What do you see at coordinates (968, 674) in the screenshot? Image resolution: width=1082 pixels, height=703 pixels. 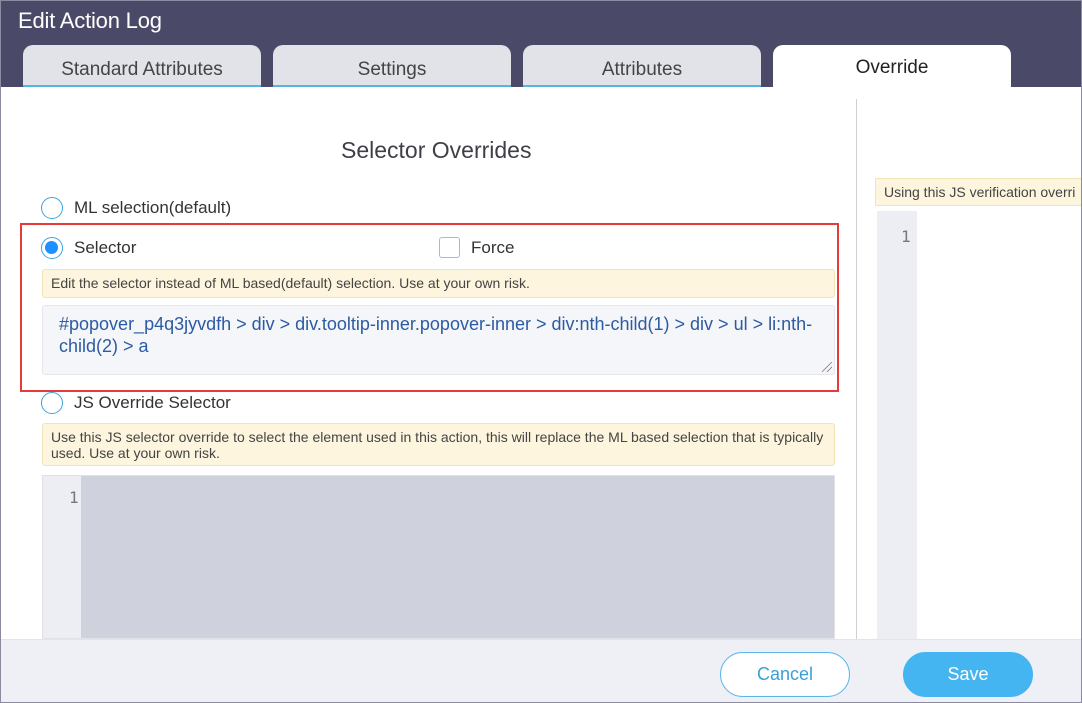 I see `save-button: Save` at bounding box center [968, 674].